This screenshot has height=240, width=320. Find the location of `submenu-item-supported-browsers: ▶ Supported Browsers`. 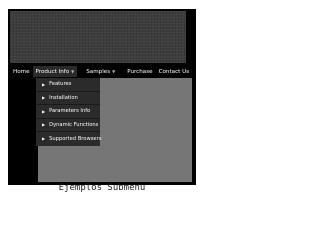

submenu-item-supported-browsers: ▶ Supported Browsers is located at coordinates (69, 139).